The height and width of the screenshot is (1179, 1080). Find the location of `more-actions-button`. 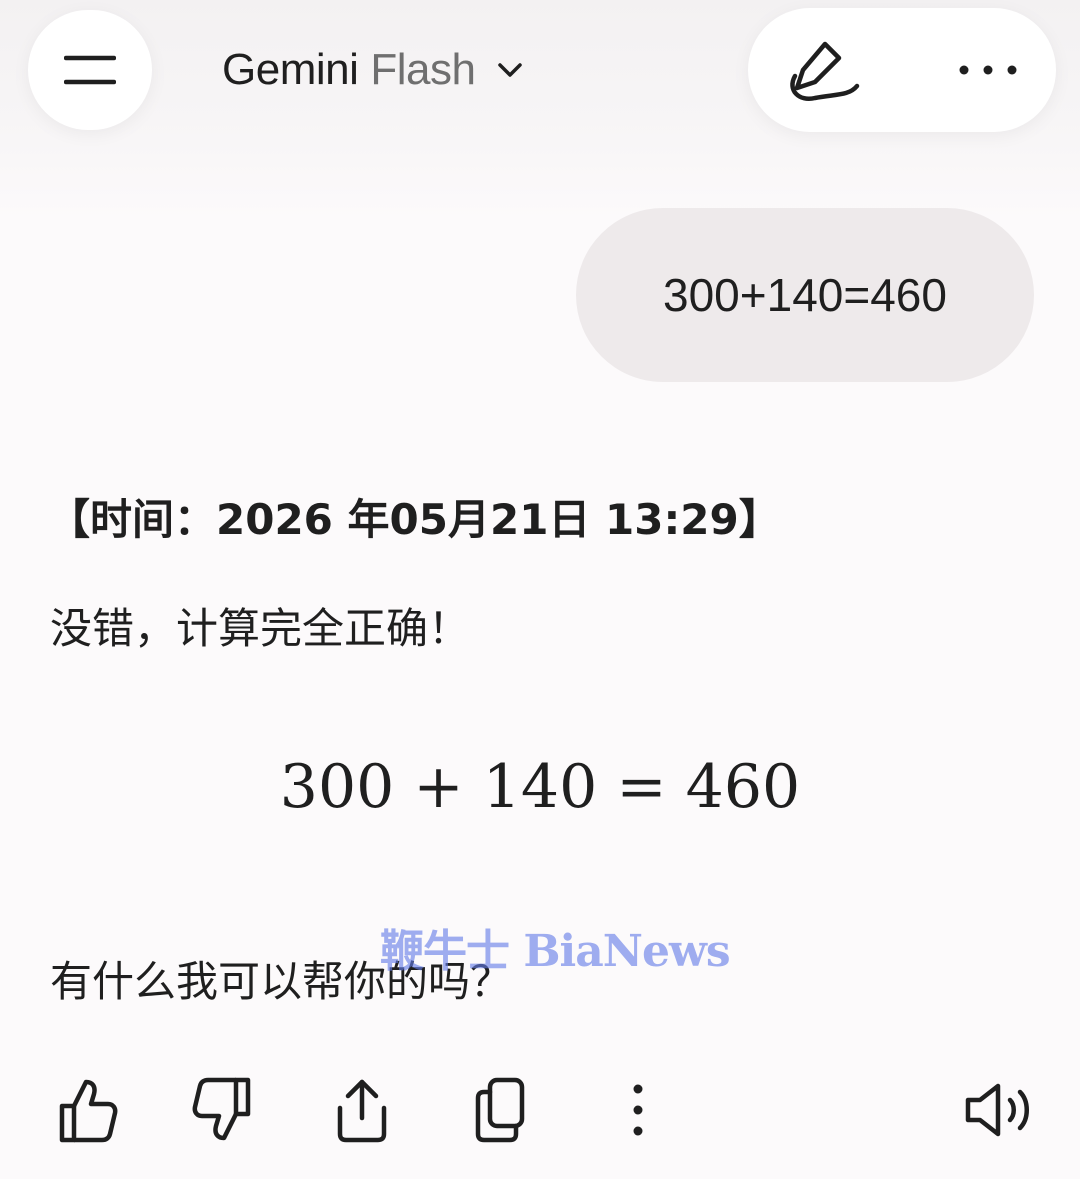

more-actions-button is located at coordinates (638, 1110).